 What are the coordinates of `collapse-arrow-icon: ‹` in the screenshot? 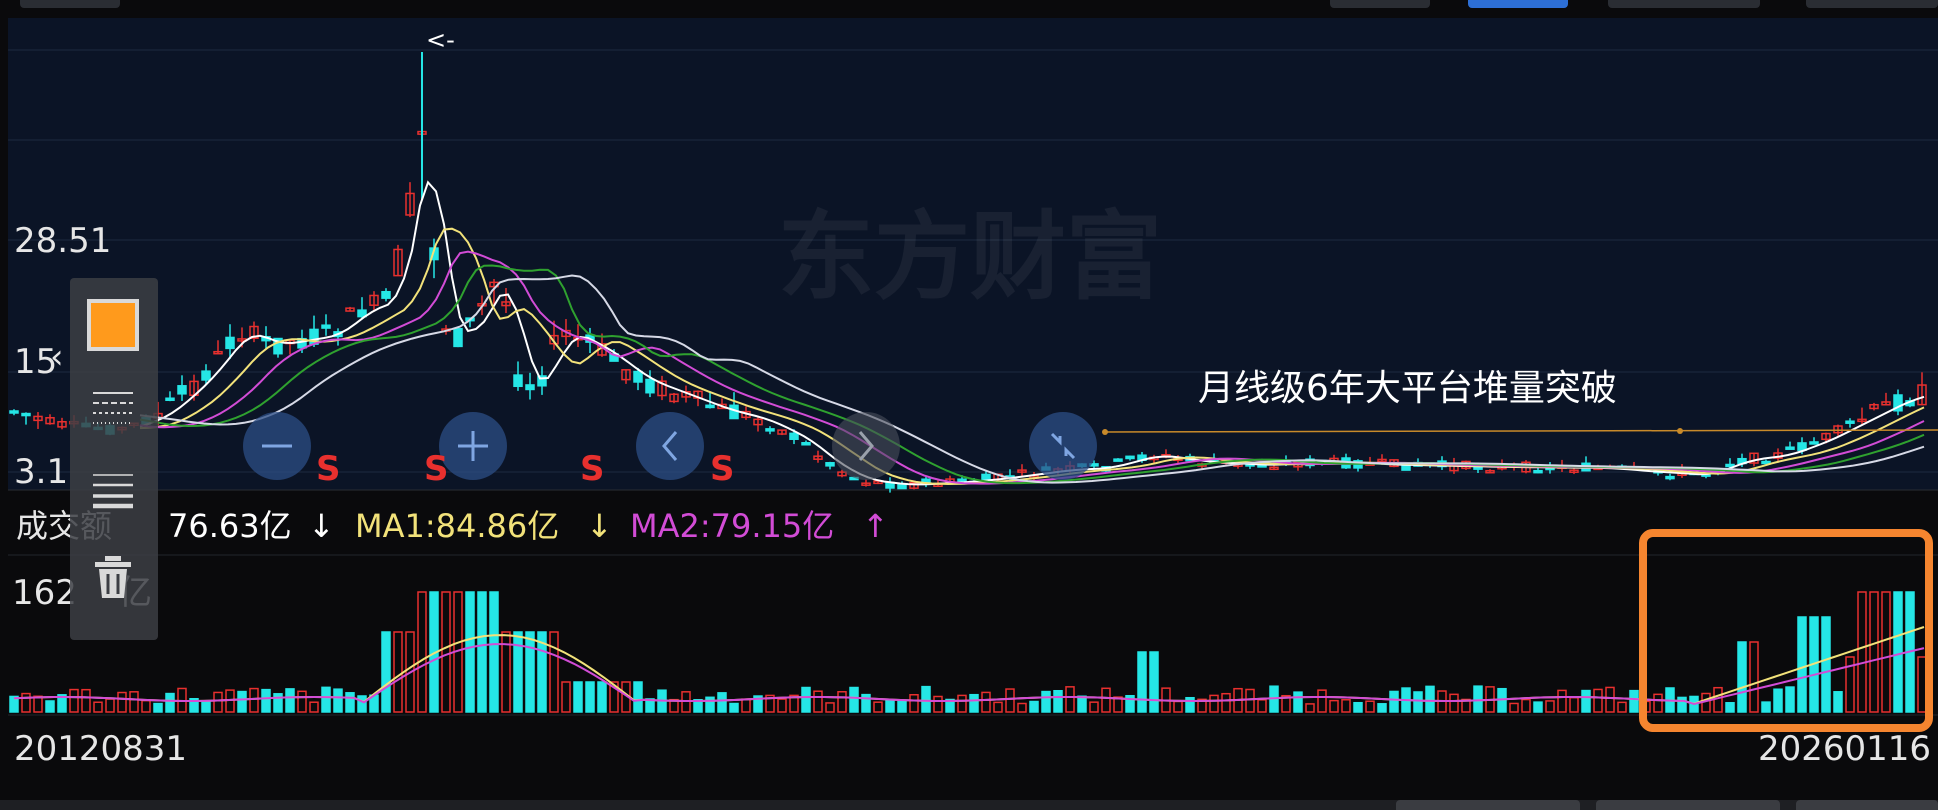 It's located at (57, 357).